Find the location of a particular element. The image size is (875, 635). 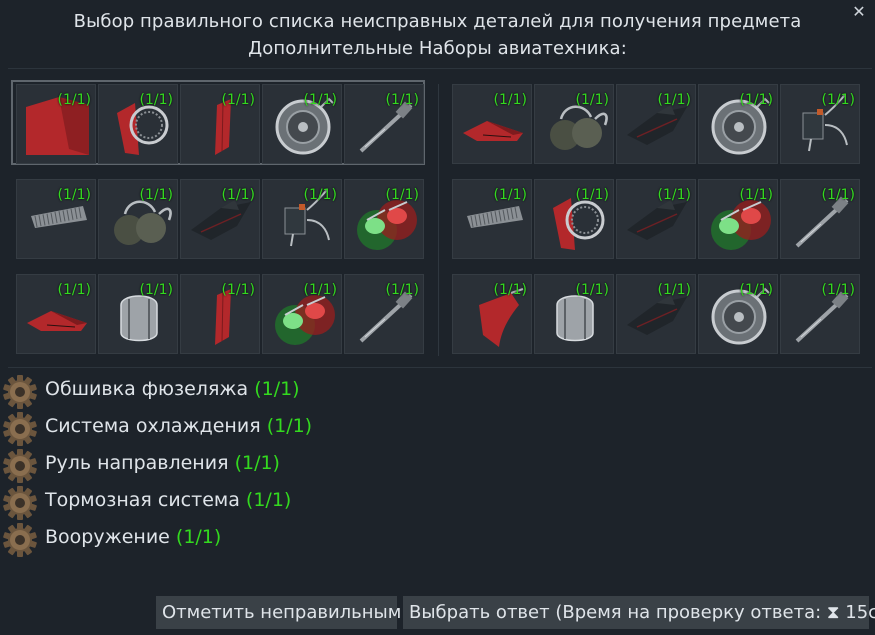

parts-list-item: Тормозная система (1/1) is located at coordinates (212, 501).